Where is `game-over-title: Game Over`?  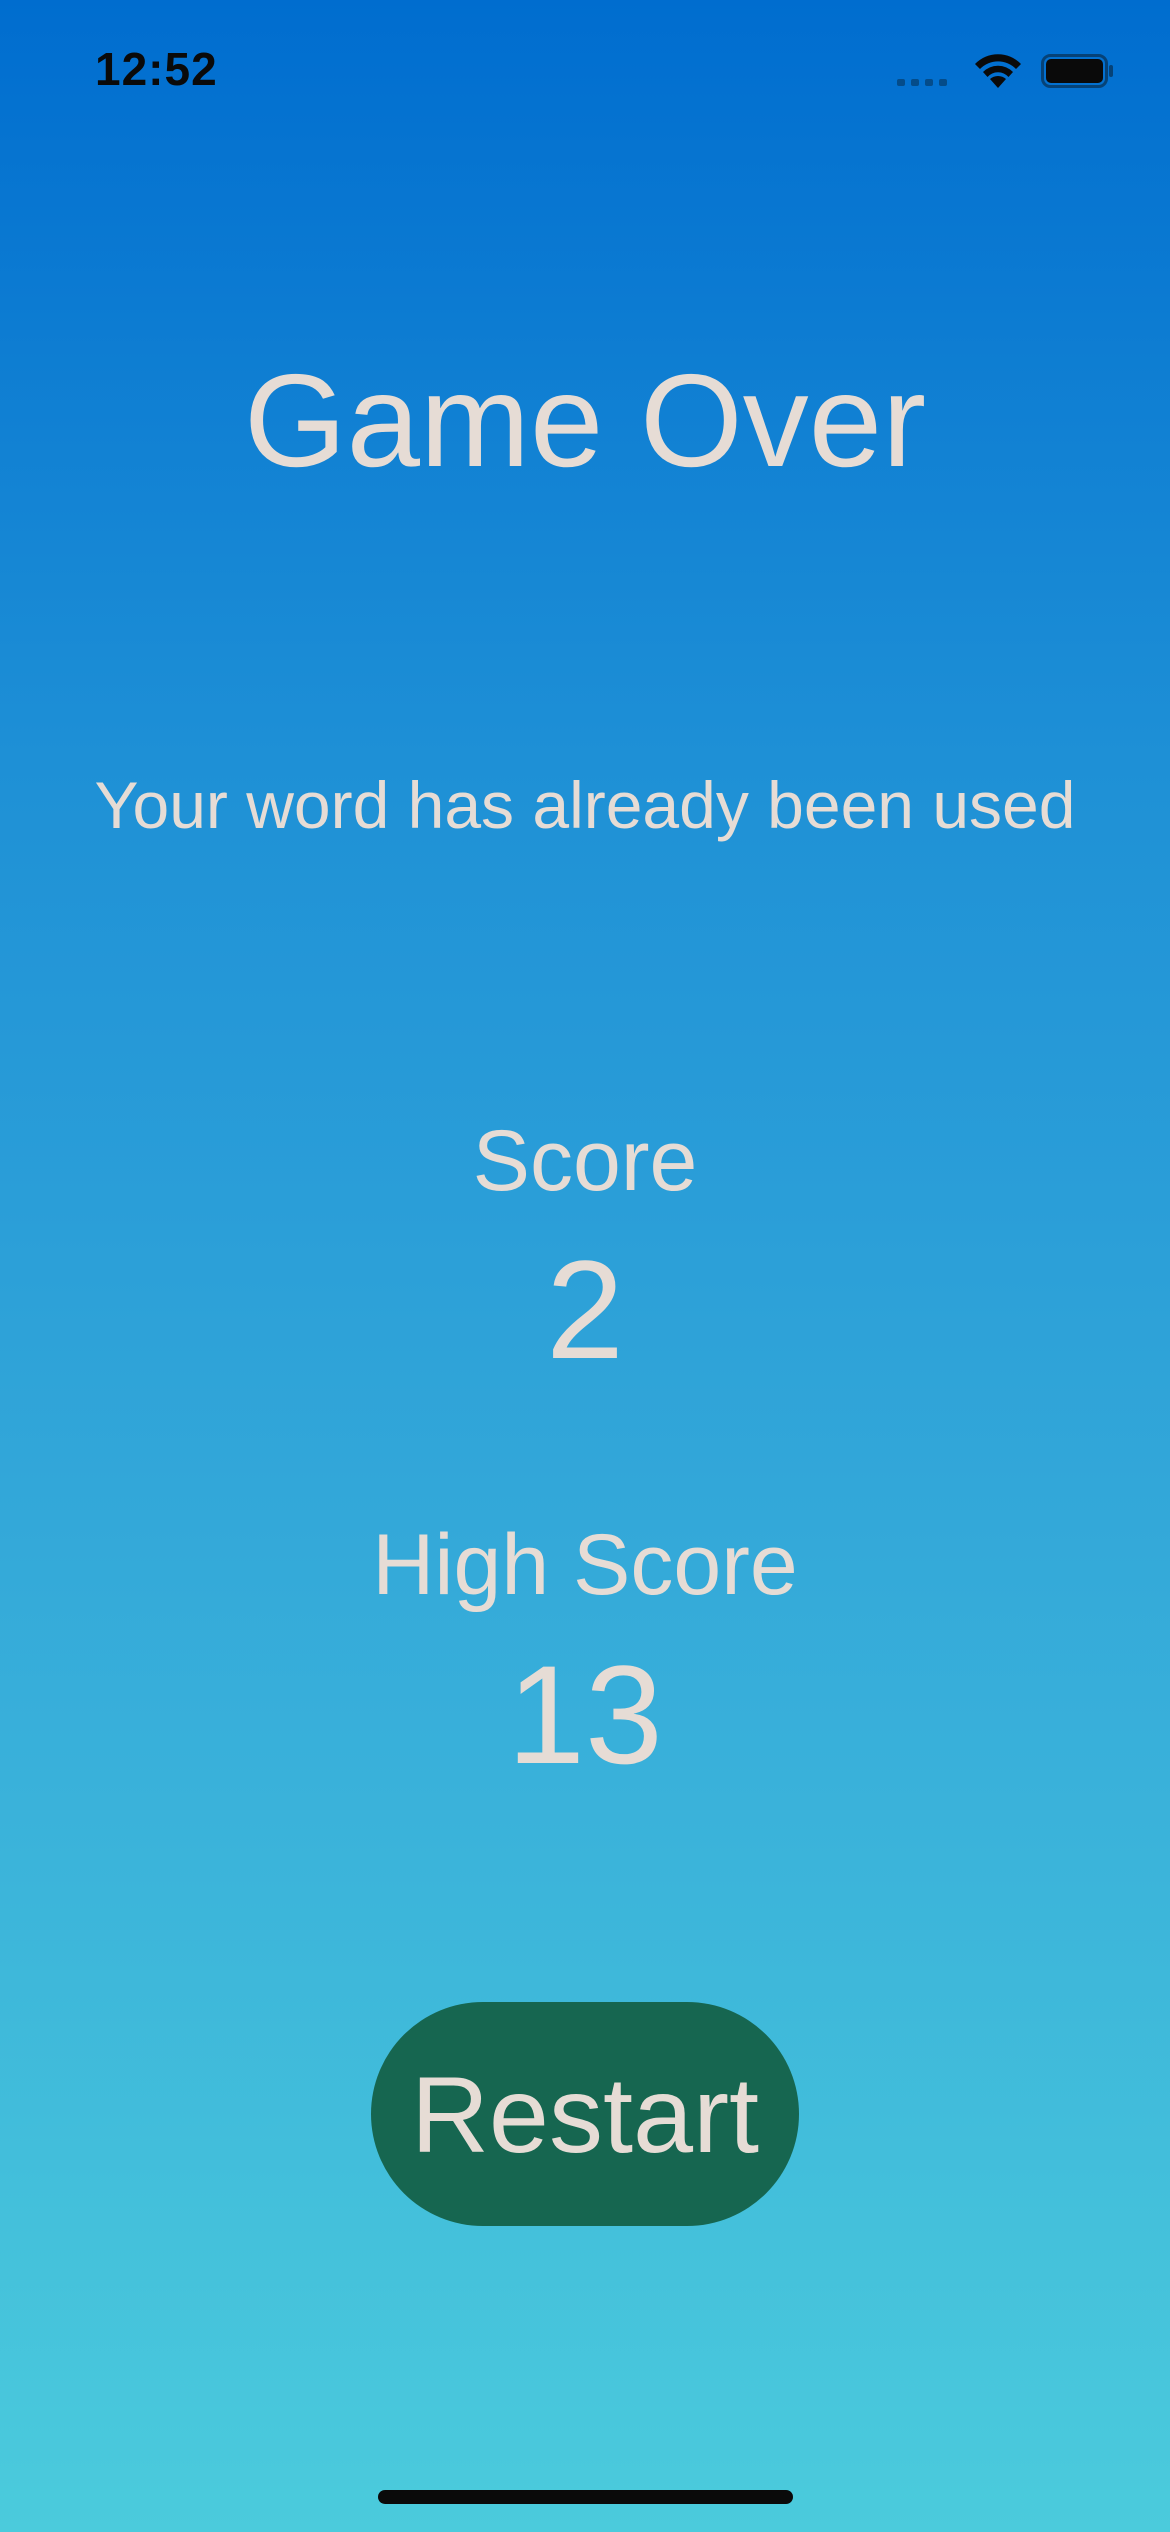 game-over-title: Game Over is located at coordinates (585, 420).